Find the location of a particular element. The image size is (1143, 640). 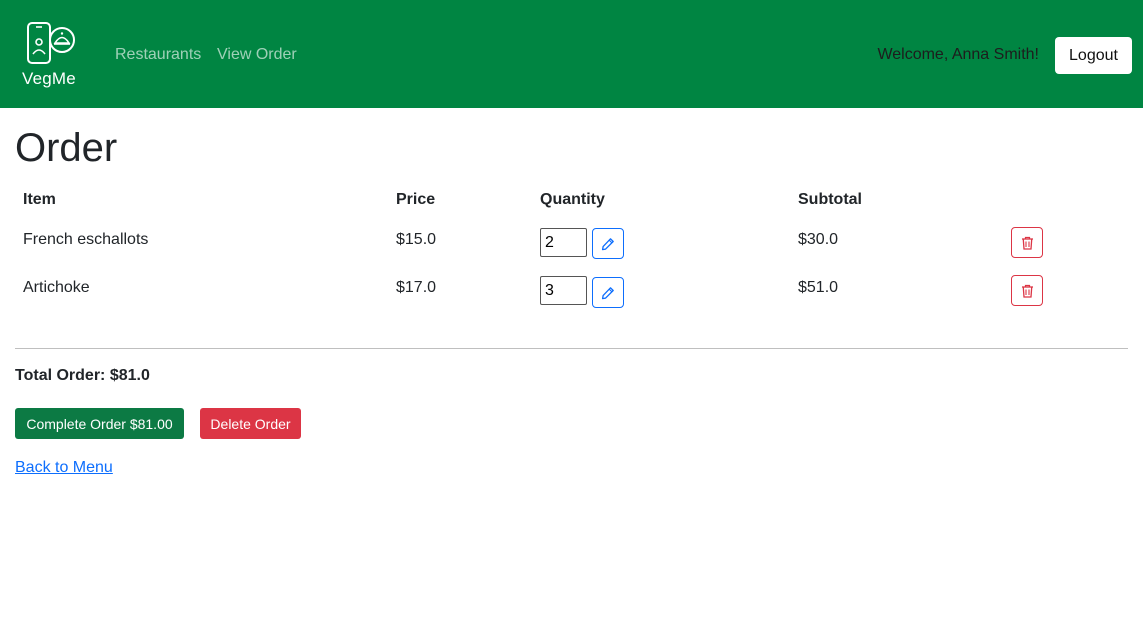

item-name: French eschallots is located at coordinates (86, 239).